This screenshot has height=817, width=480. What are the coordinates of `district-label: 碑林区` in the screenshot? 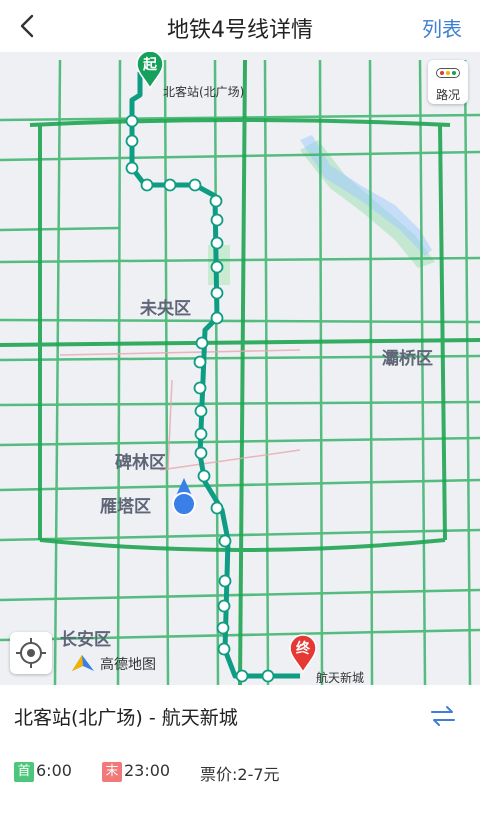 It's located at (140, 463).